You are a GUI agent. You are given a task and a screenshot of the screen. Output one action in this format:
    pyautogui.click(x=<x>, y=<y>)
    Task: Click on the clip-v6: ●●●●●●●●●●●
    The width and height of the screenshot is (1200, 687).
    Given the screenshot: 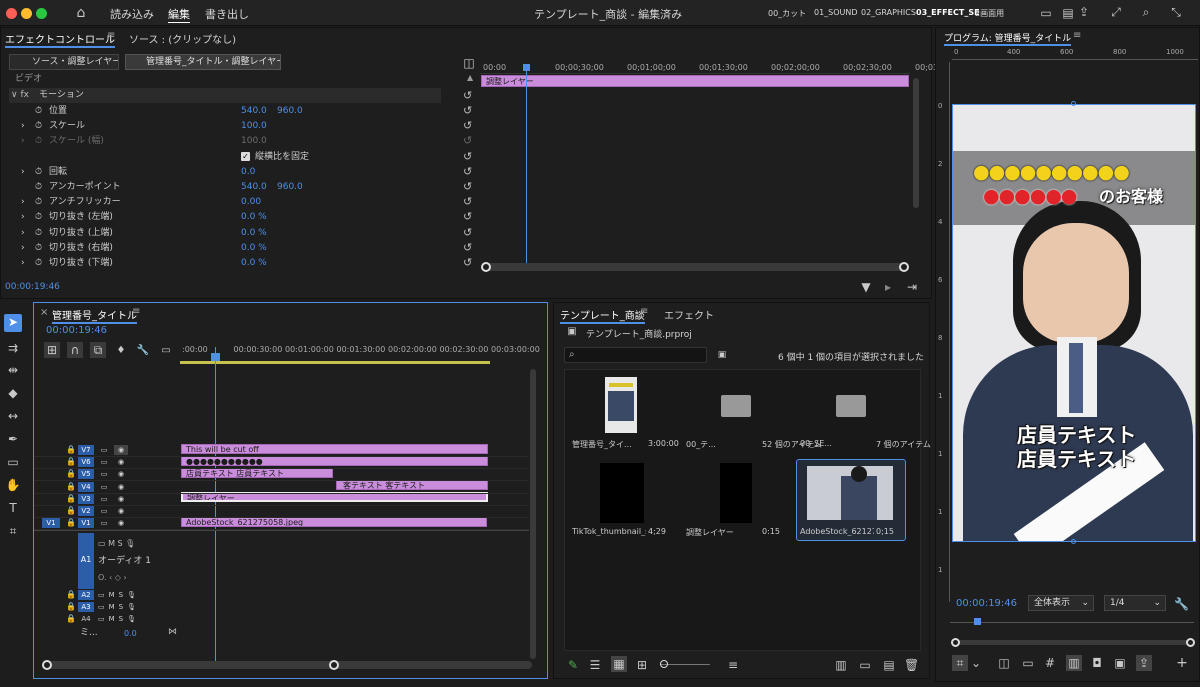 What is the action you would take?
    pyautogui.click(x=334, y=461)
    